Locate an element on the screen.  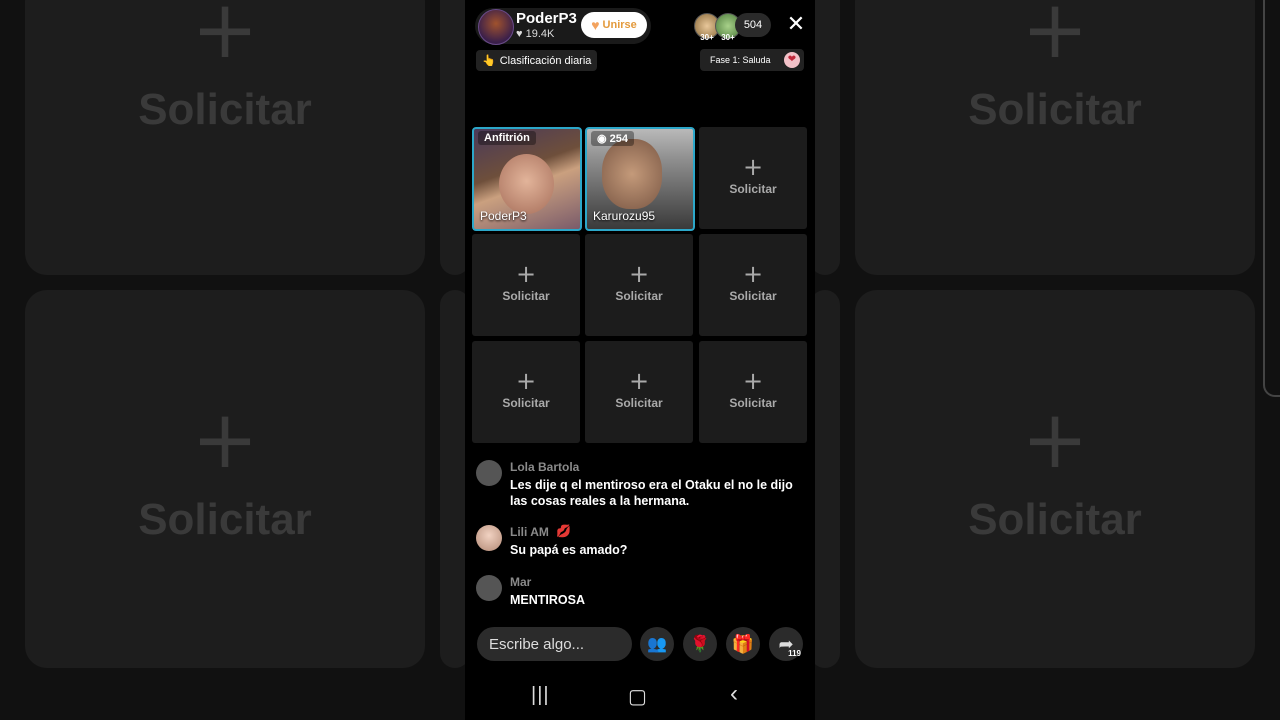
viewer-count: 504 is located at coordinates (753, 25).